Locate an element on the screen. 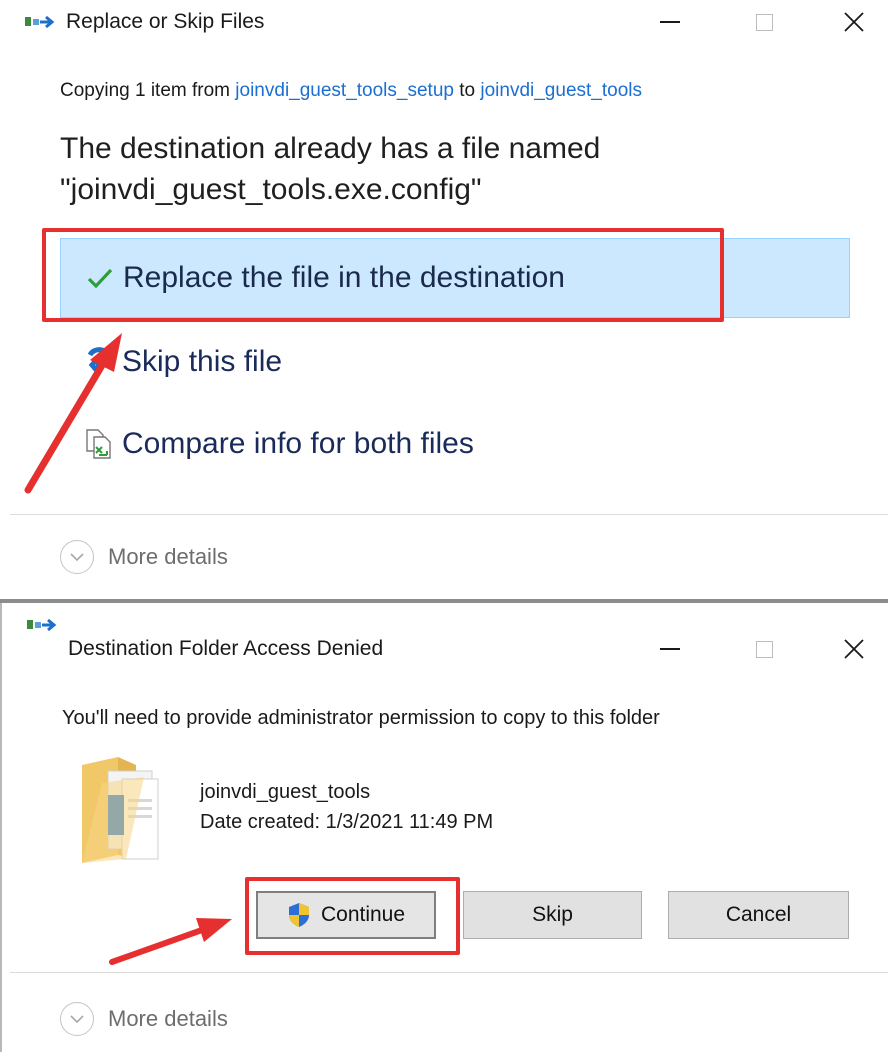 Image resolution: width=888 pixels, height=1052 pixels. skip-button: Skip is located at coordinates (552, 915).